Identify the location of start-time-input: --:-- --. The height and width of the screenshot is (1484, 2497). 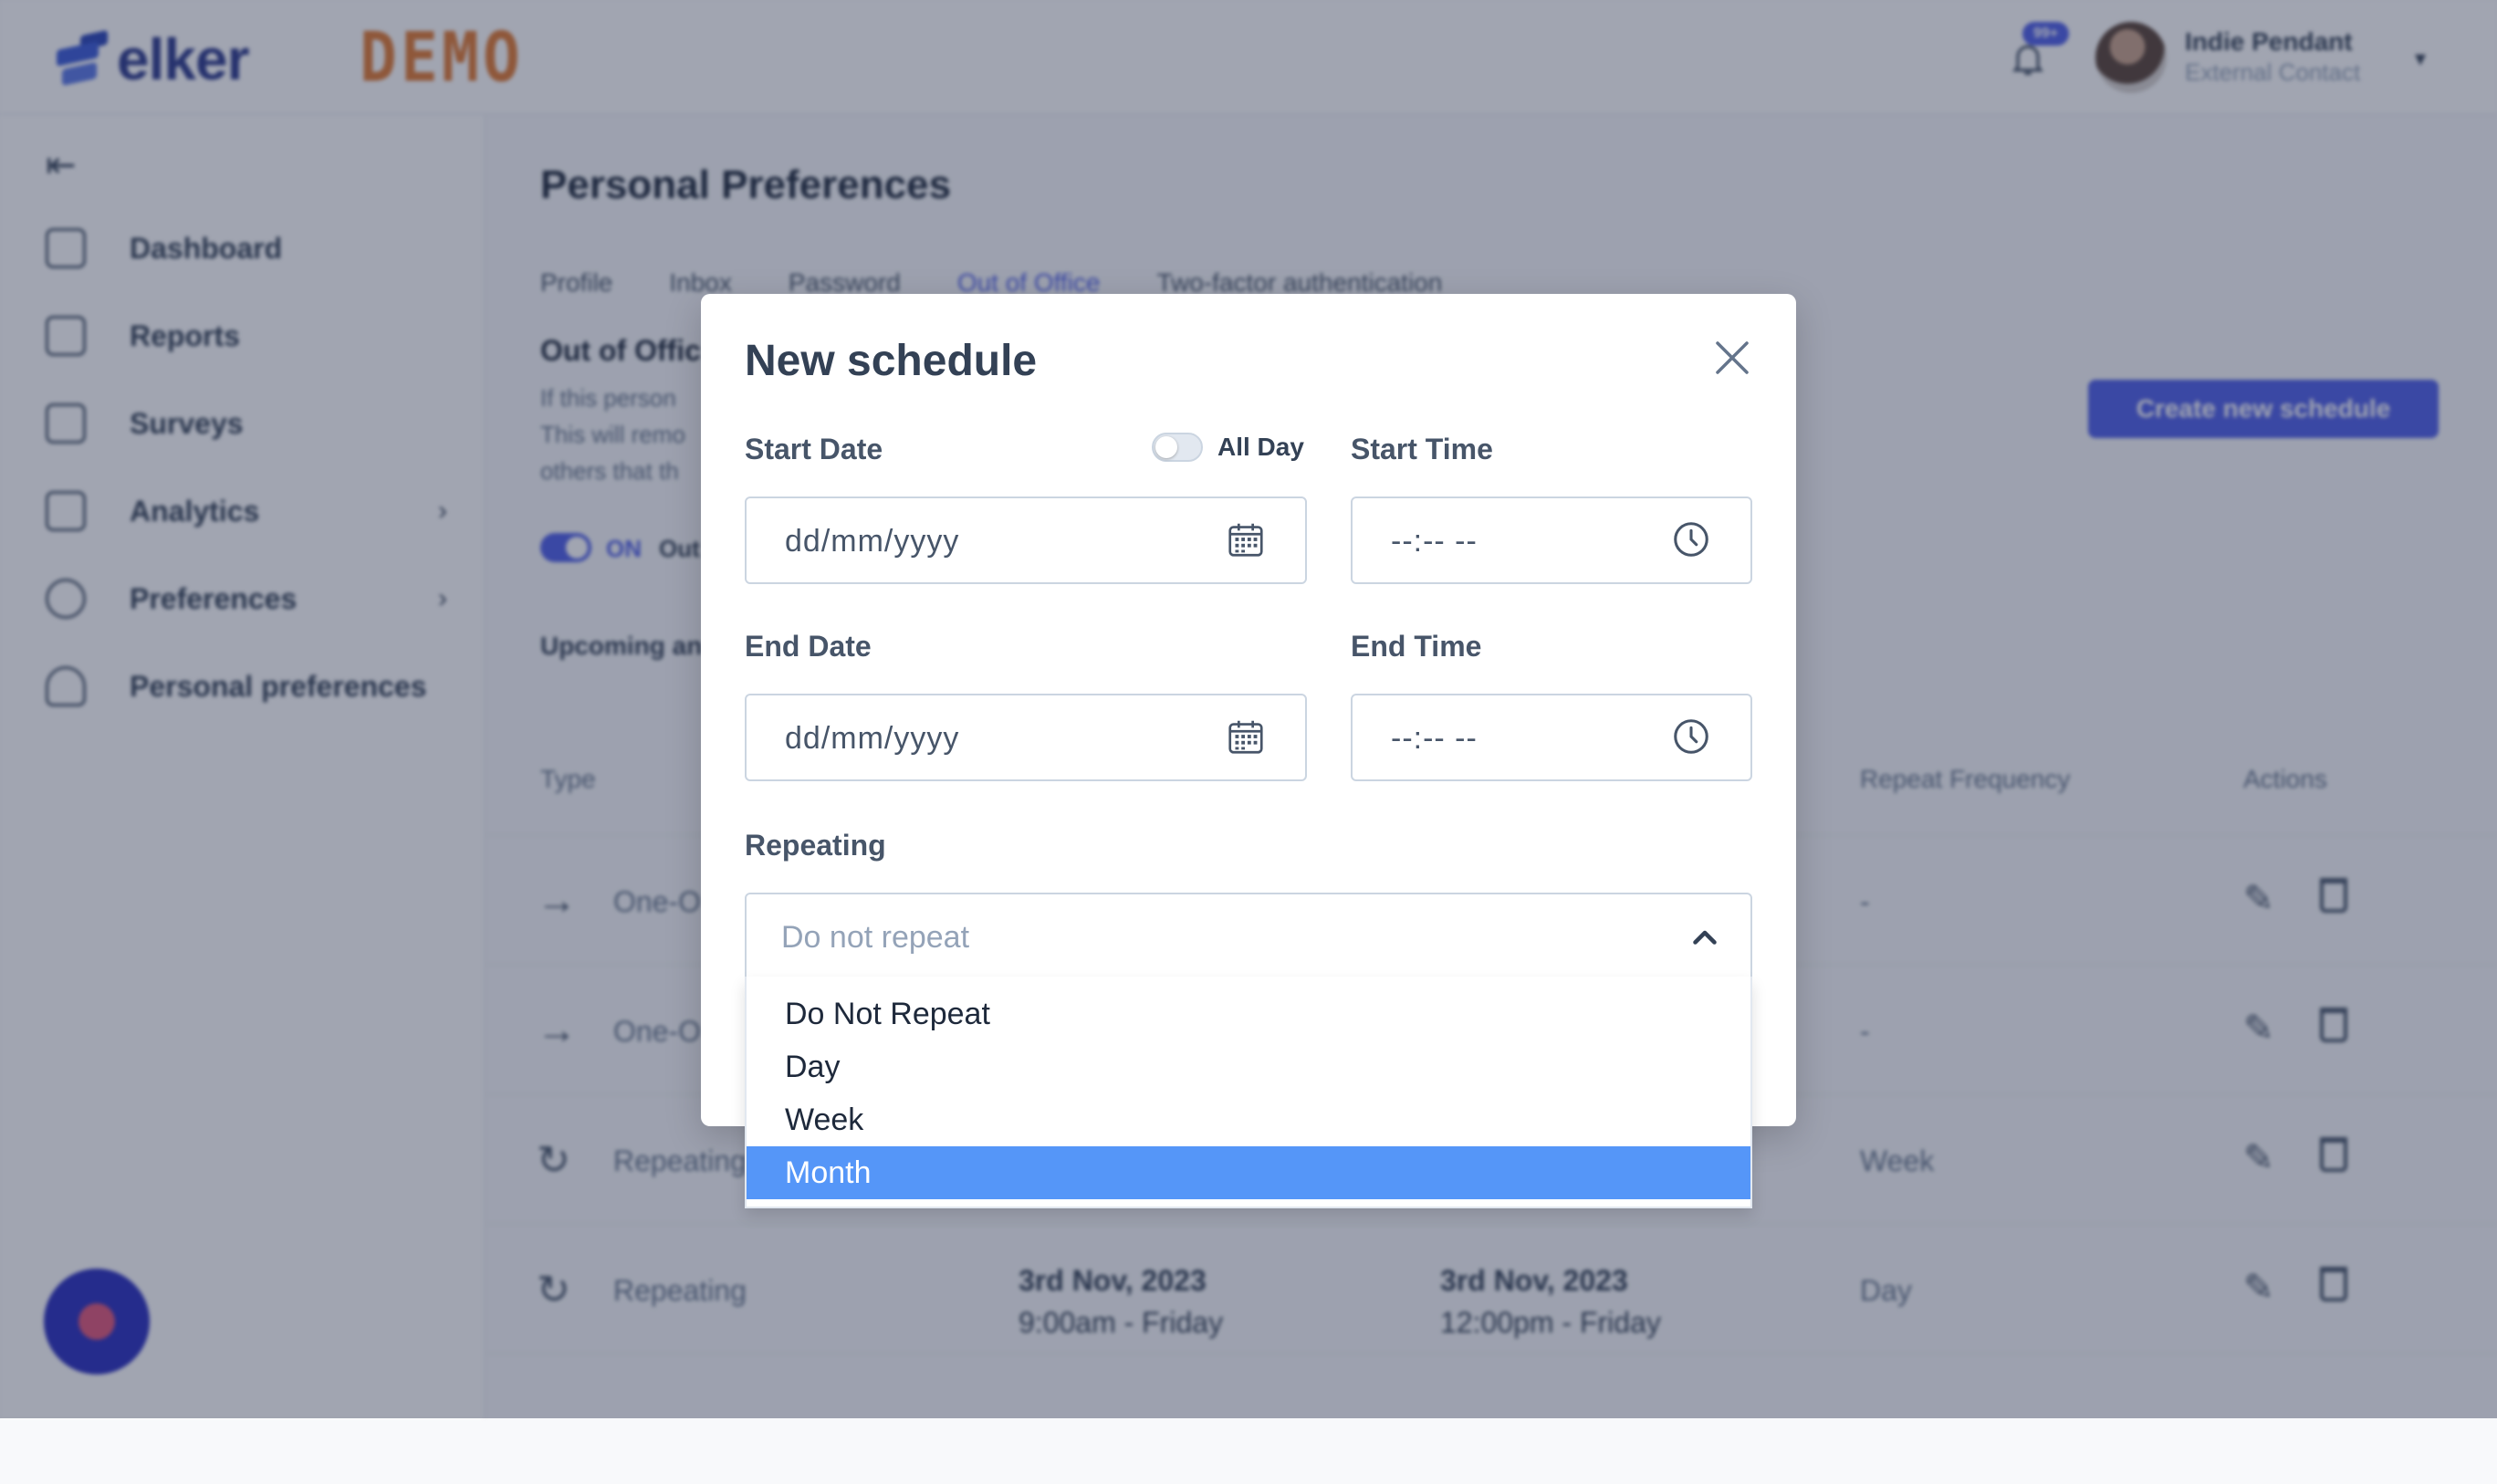
(1551, 540).